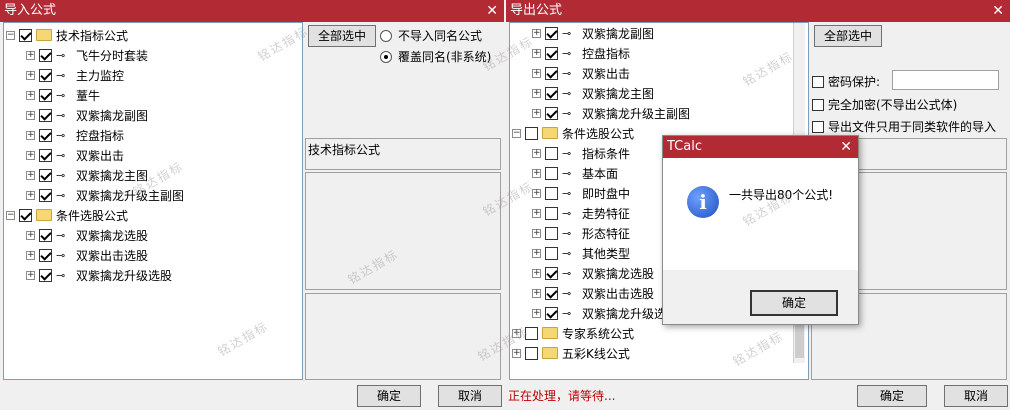  I want to click on tree-item-node: + ⊸ 主力监控, so click(75, 75).